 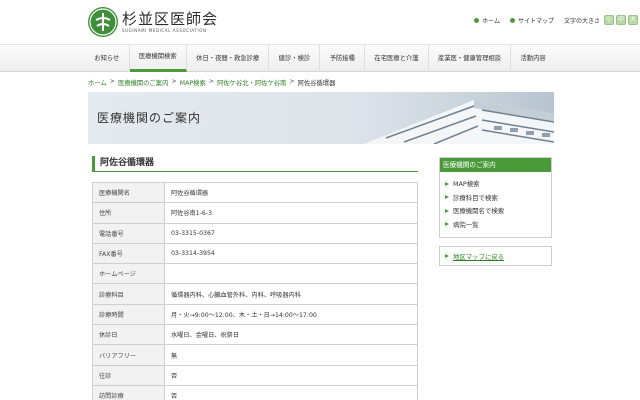 What do you see at coordinates (470, 58) in the screenshot?
I see `nav-item-occupational: 産業医・健康管理相談` at bounding box center [470, 58].